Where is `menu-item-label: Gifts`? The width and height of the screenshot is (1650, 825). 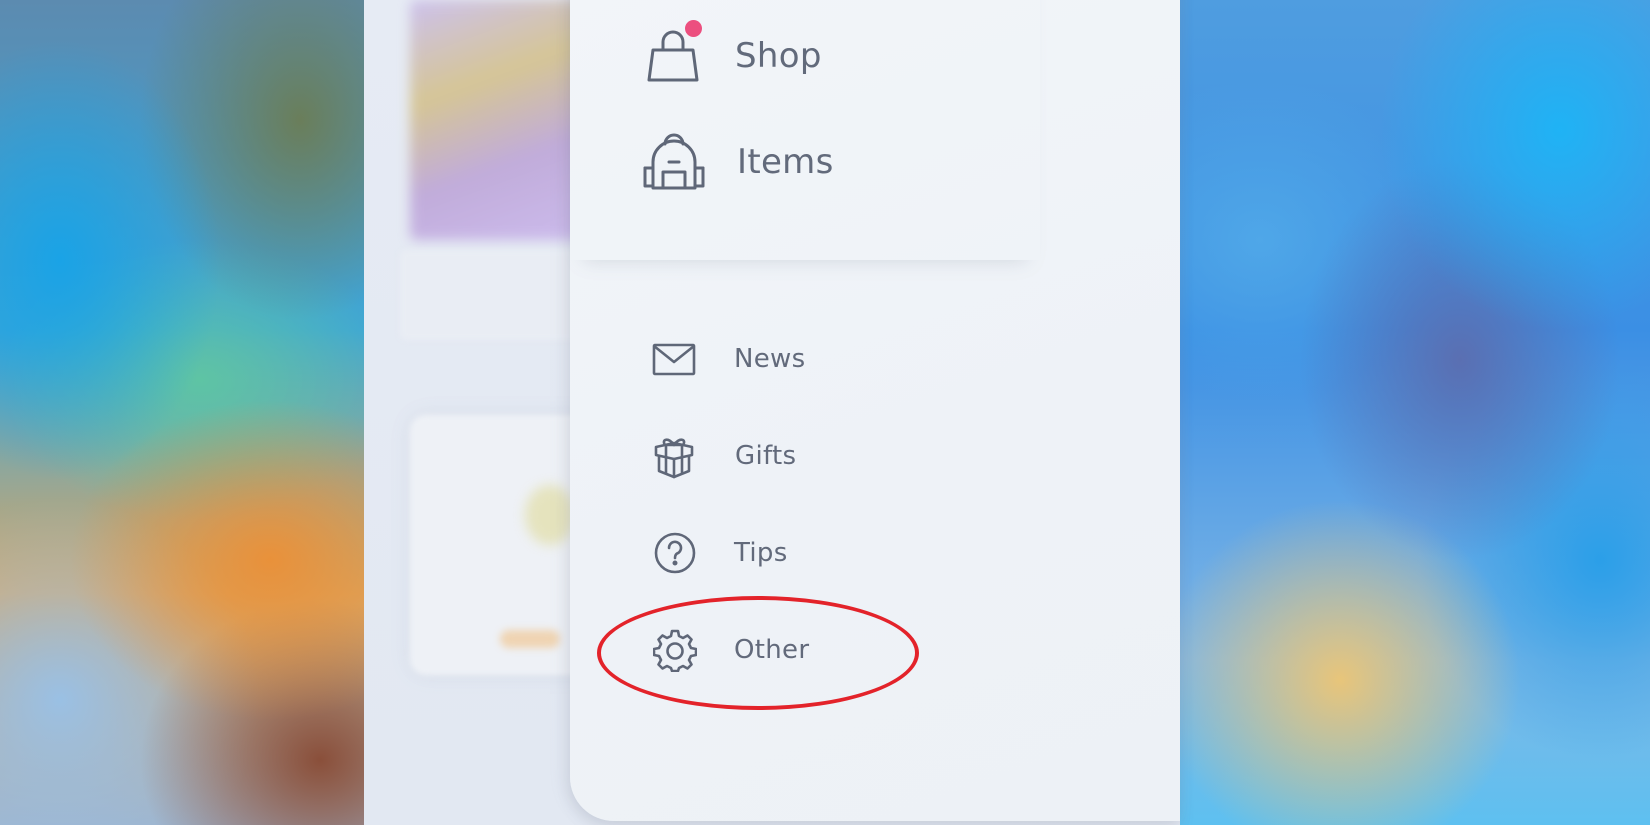 menu-item-label: Gifts is located at coordinates (766, 456).